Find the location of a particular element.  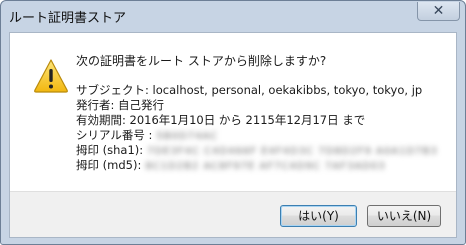

no-button: いいえ(N) is located at coordinates (404, 216).